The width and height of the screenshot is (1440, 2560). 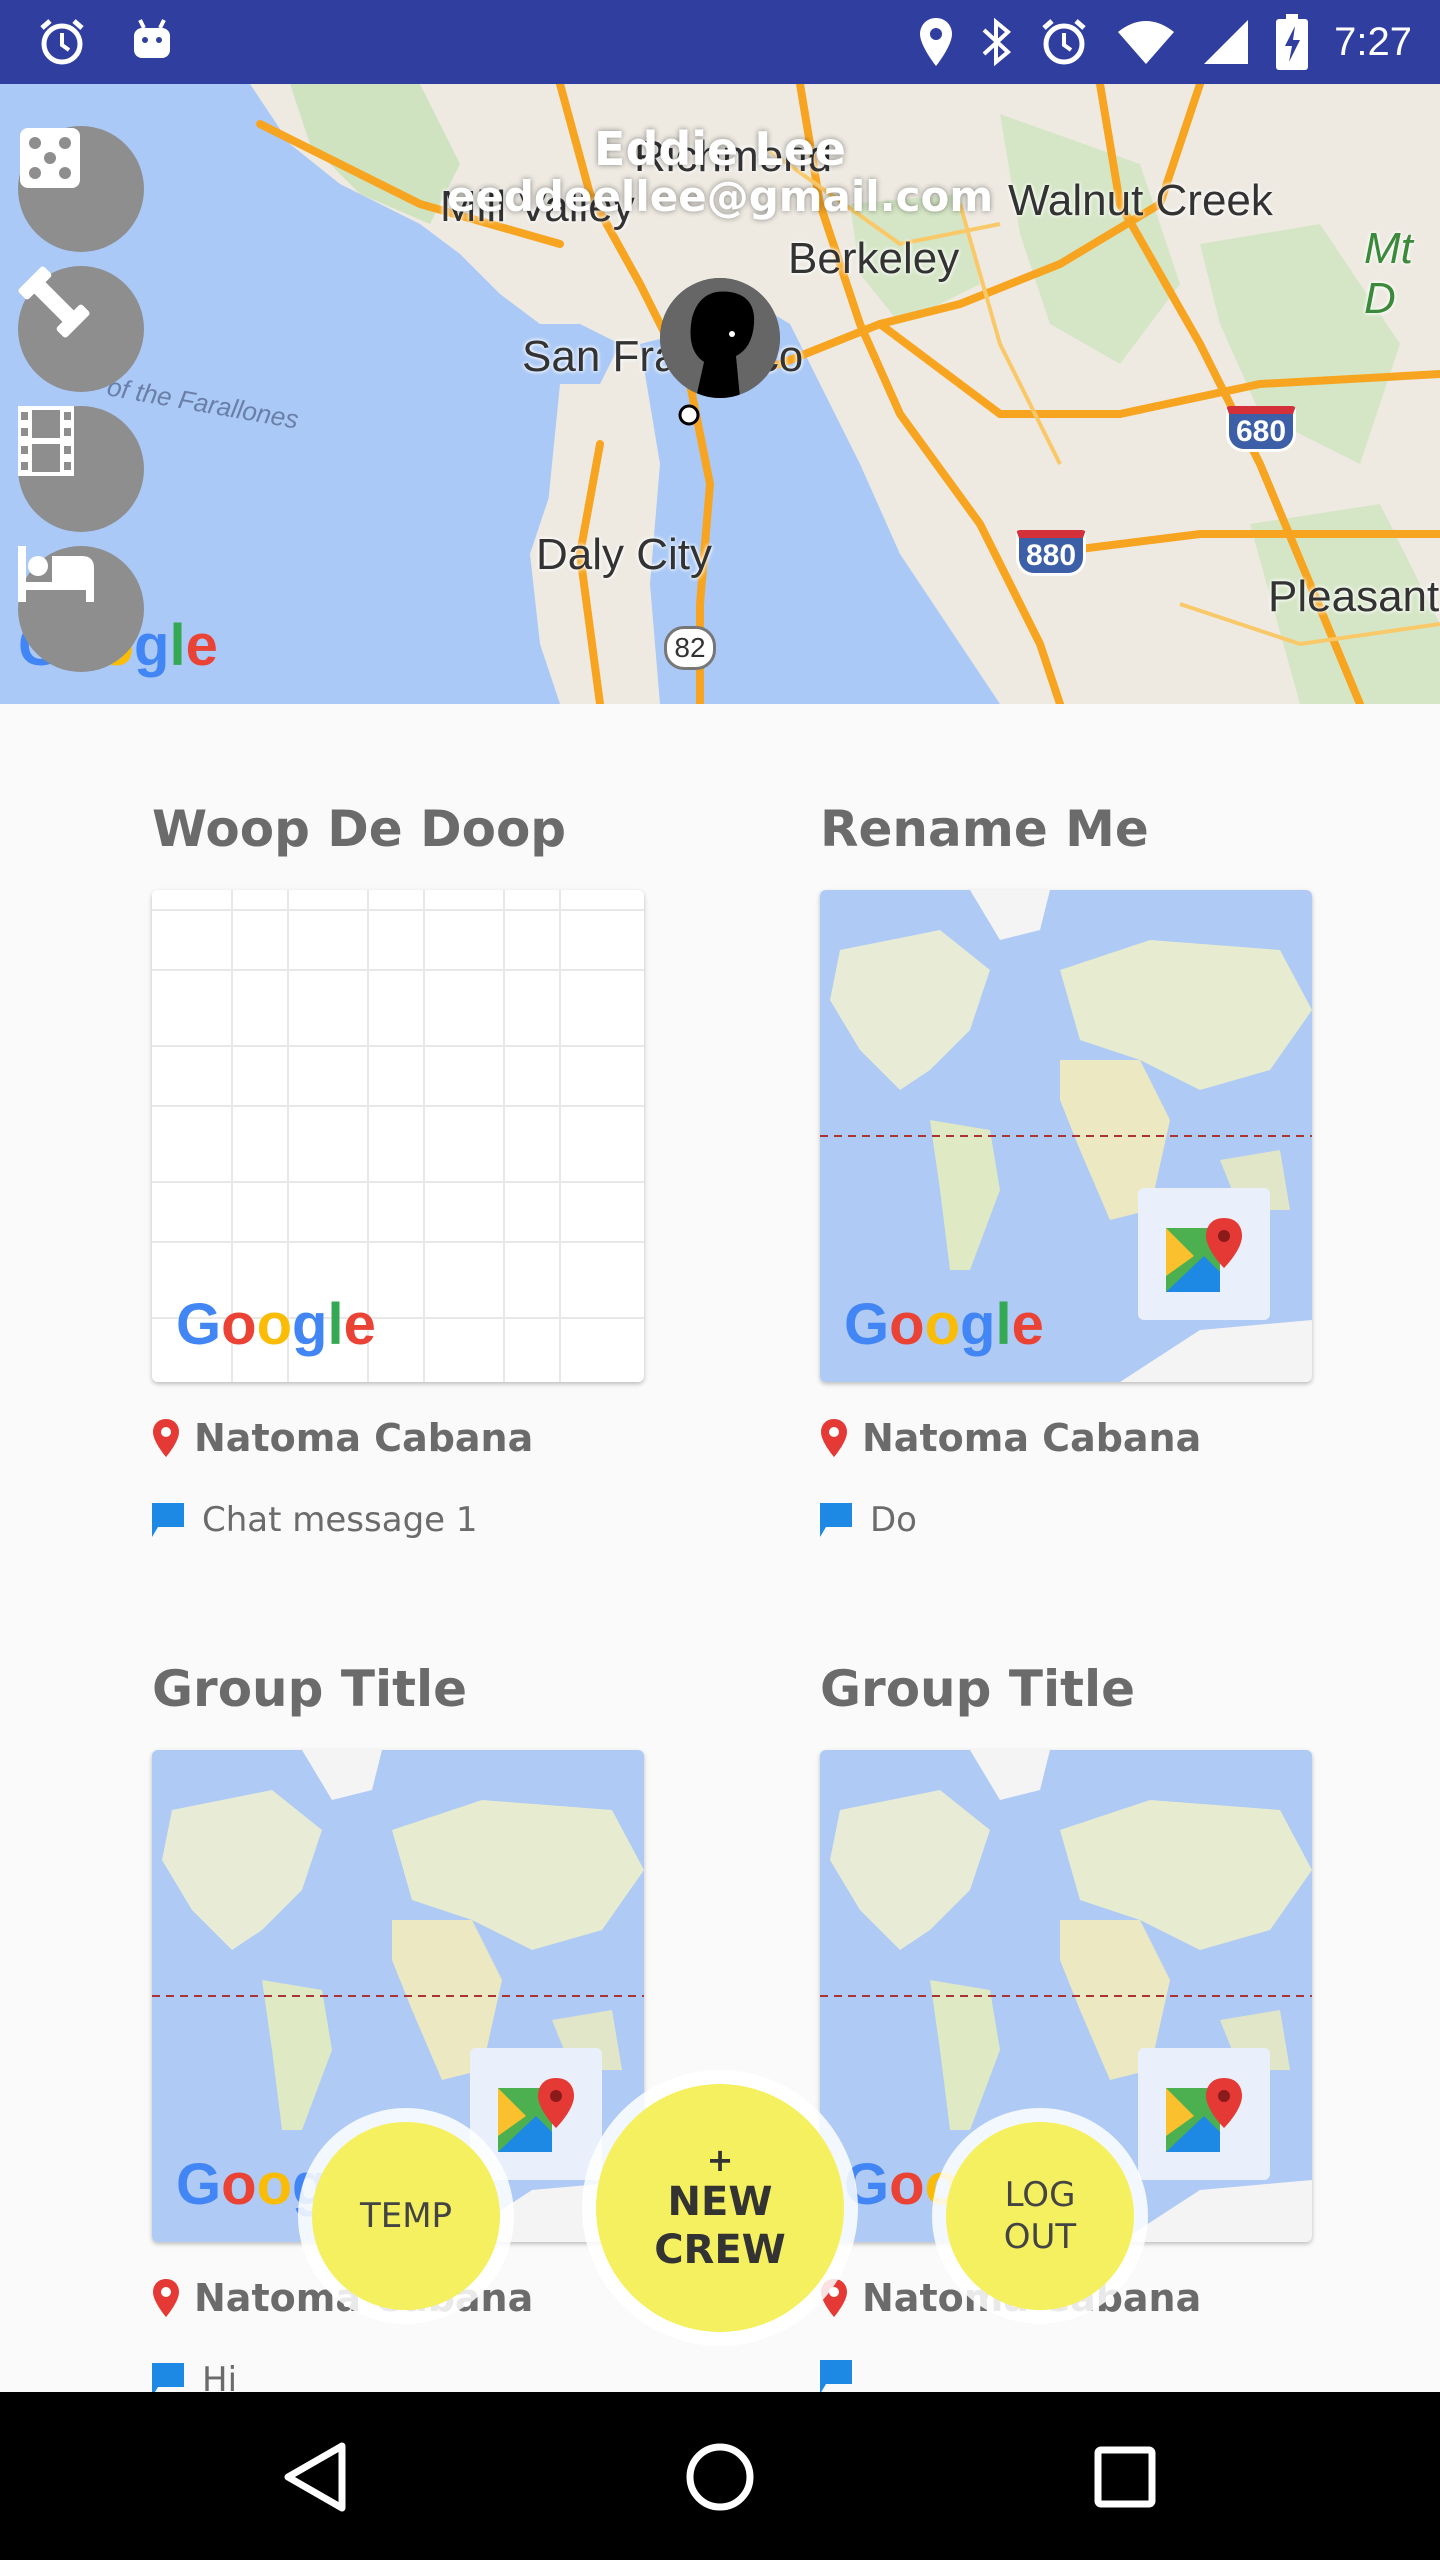 What do you see at coordinates (1226, 42) in the screenshot?
I see `signal-icon` at bounding box center [1226, 42].